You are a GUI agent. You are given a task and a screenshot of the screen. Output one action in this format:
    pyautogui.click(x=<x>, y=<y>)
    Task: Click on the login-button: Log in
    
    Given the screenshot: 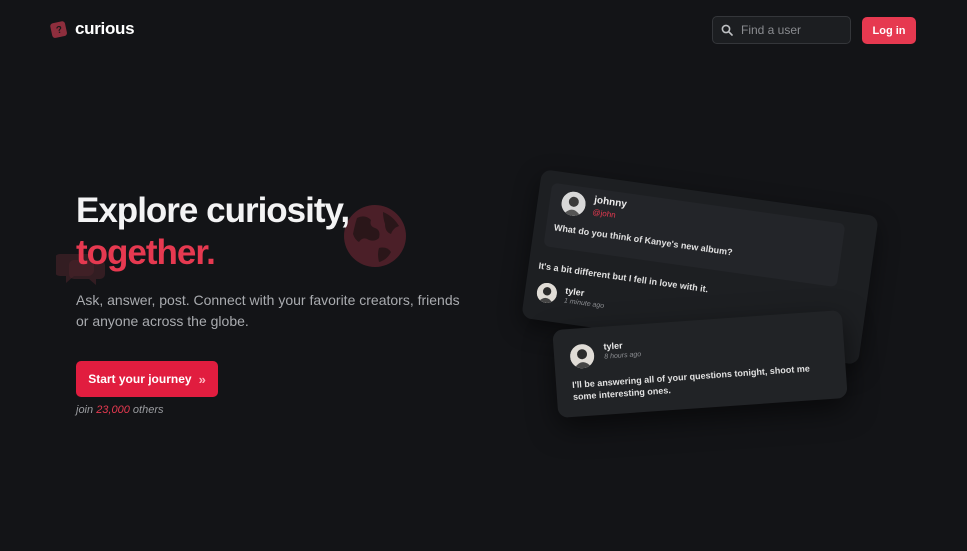 What is the action you would take?
    pyautogui.click(x=889, y=30)
    